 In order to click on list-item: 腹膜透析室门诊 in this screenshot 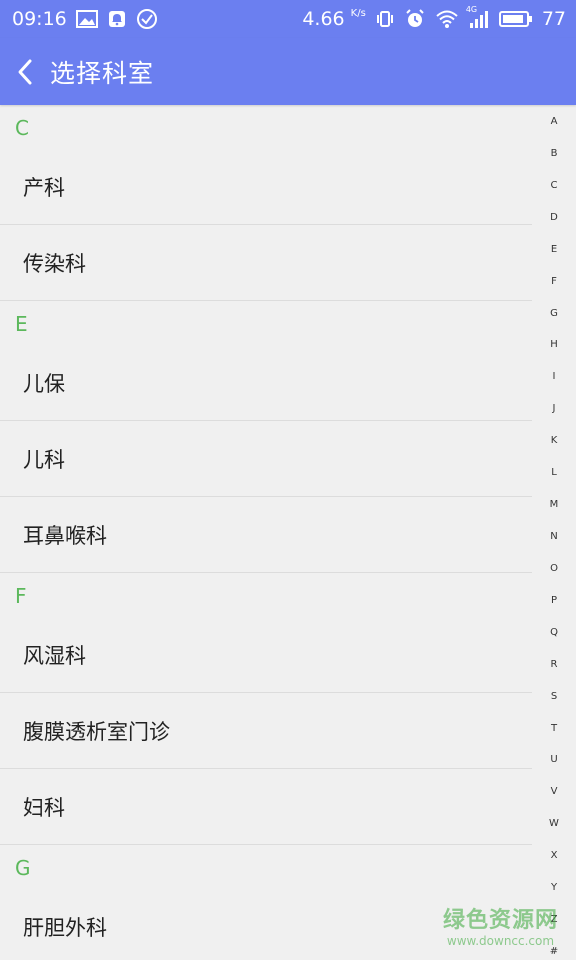, I will do `click(266, 731)`.